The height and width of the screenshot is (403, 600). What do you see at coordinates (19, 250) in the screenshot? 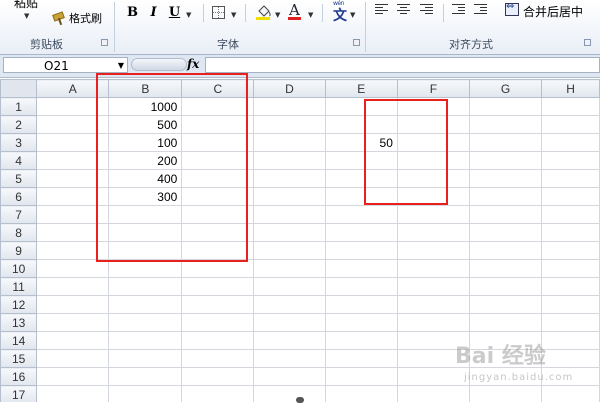
I see `row-header: 9` at bounding box center [19, 250].